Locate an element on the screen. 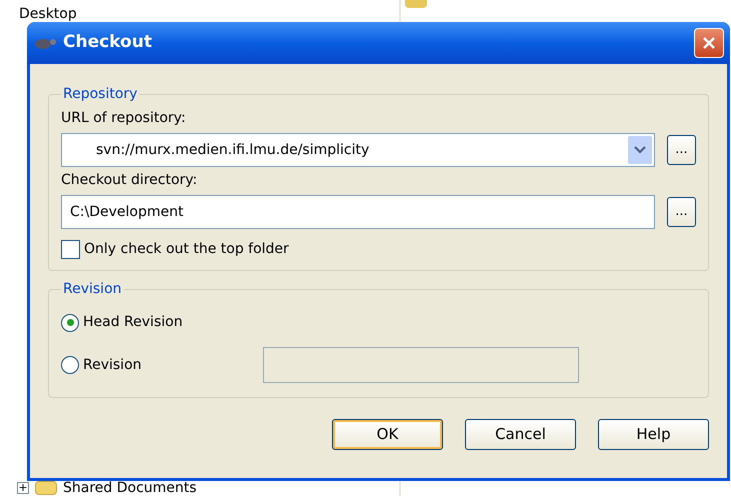  field-label: Checkout directory: is located at coordinates (129, 180).